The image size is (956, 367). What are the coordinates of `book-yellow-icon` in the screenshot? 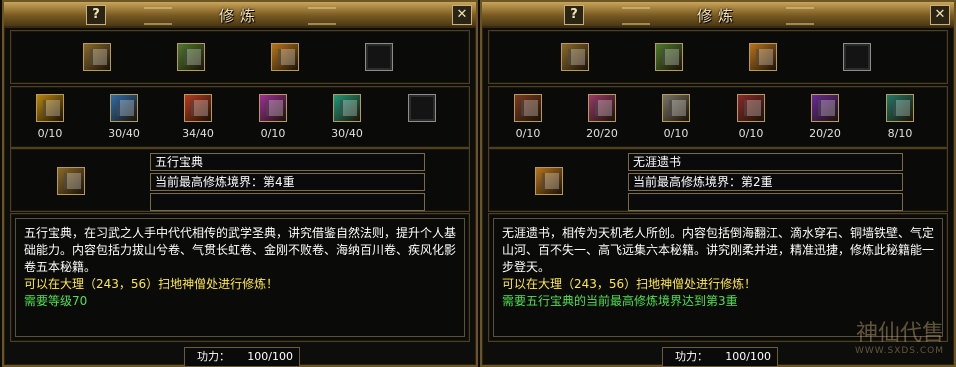 It's located at (50, 108).